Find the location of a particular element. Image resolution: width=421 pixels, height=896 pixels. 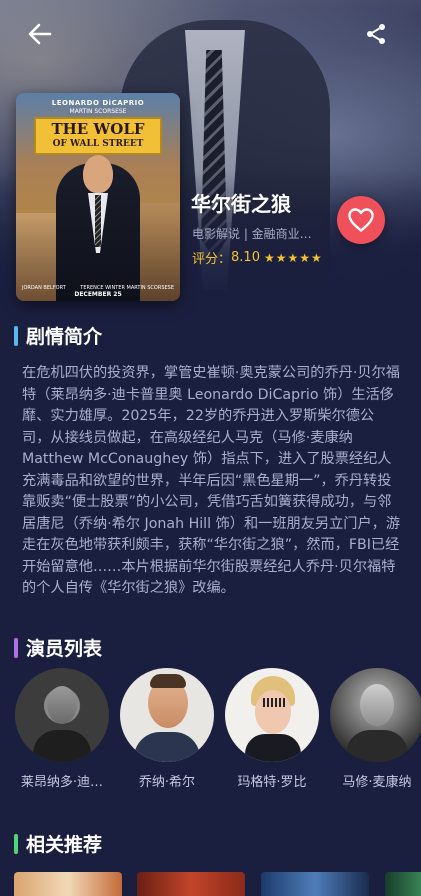

poster-title: THE WOLF OF WALL STREET is located at coordinates (98, 136).